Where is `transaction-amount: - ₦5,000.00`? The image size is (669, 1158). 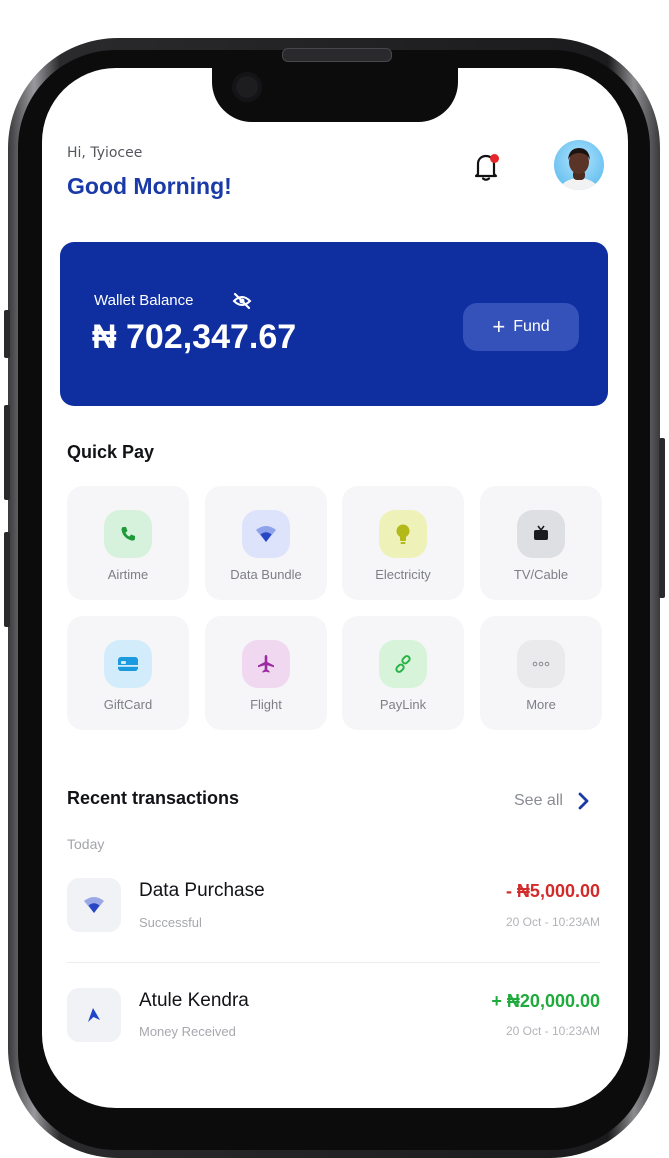
transaction-amount: - ₦5,000.00 is located at coordinates (552, 891).